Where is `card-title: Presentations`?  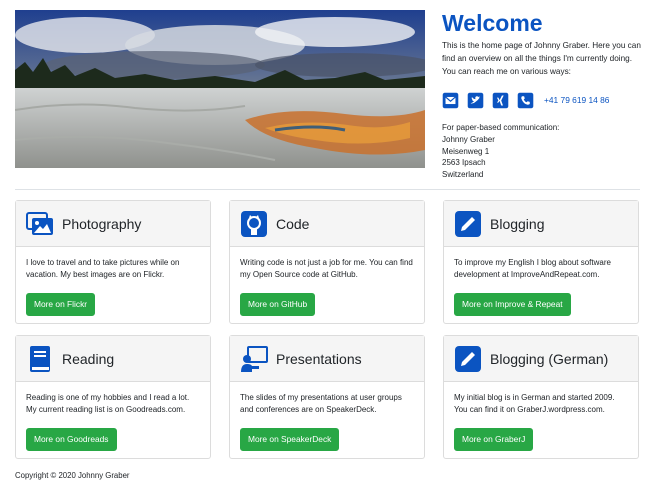
card-title: Presentations is located at coordinates (319, 358).